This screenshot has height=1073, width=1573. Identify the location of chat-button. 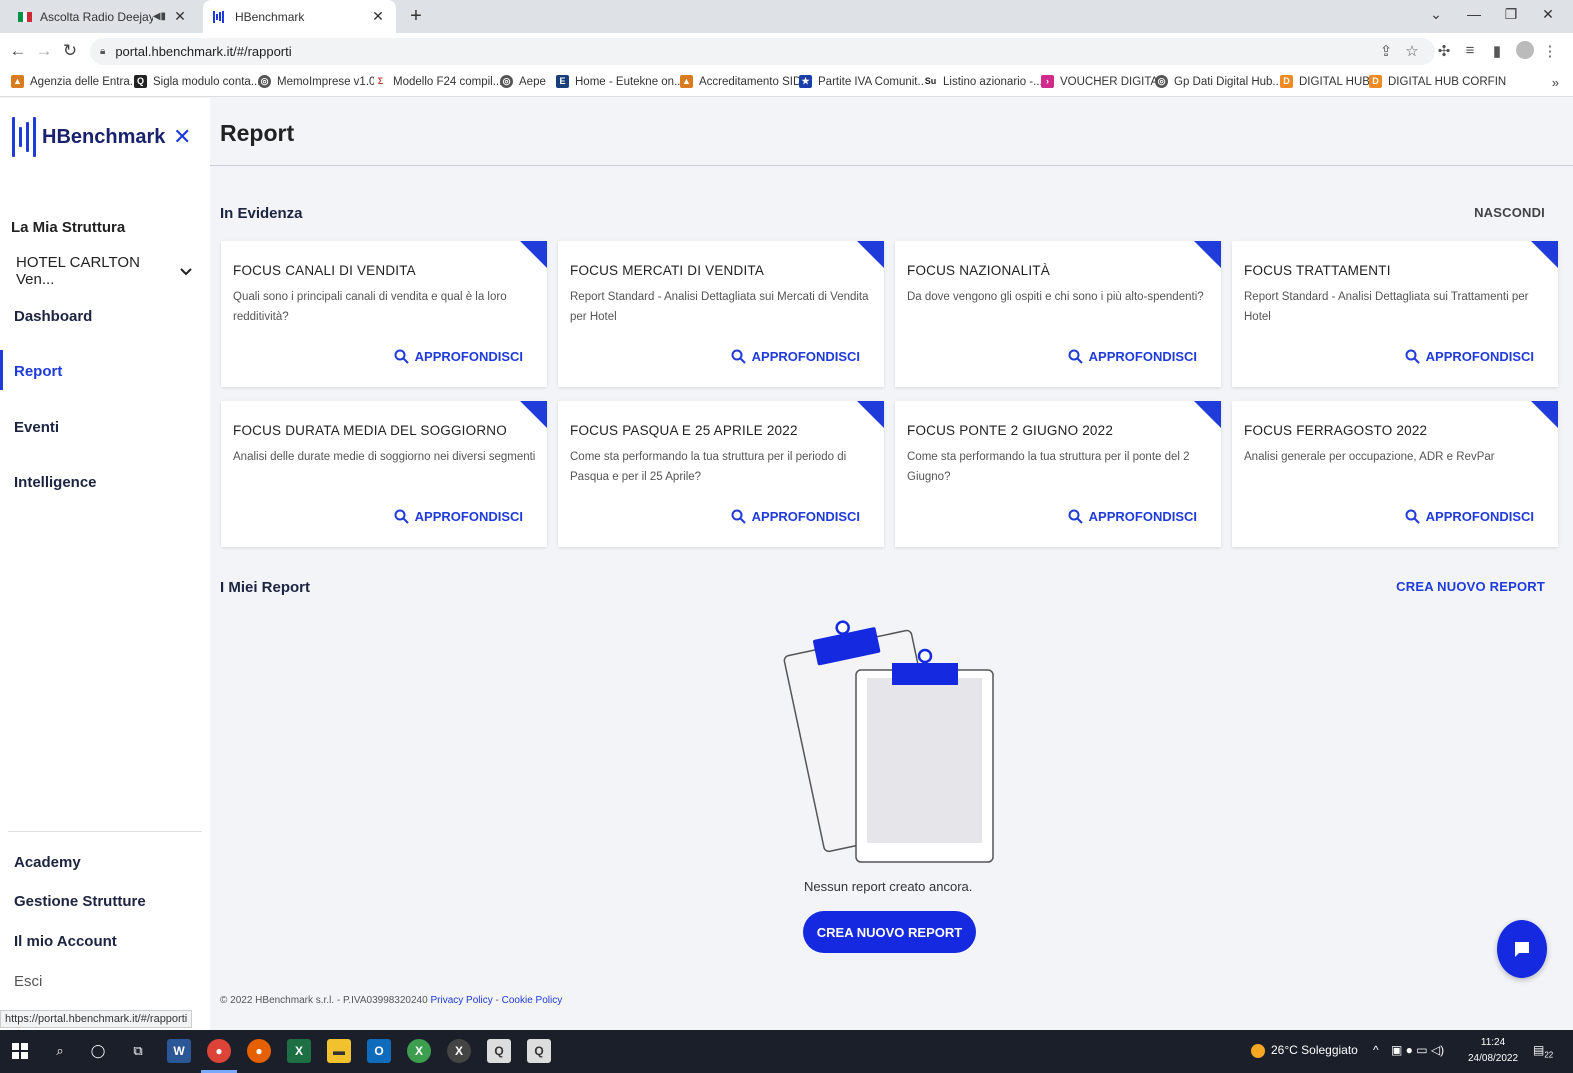
(1522, 949).